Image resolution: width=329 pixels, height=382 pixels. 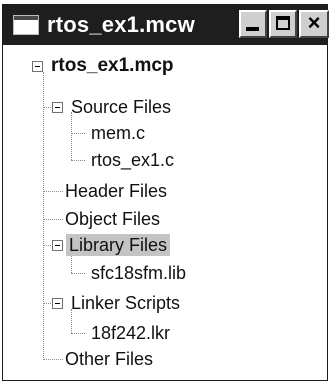 What do you see at coordinates (112, 66) in the screenshot?
I see `tree-root-project: rtos_ex1.mcp` at bounding box center [112, 66].